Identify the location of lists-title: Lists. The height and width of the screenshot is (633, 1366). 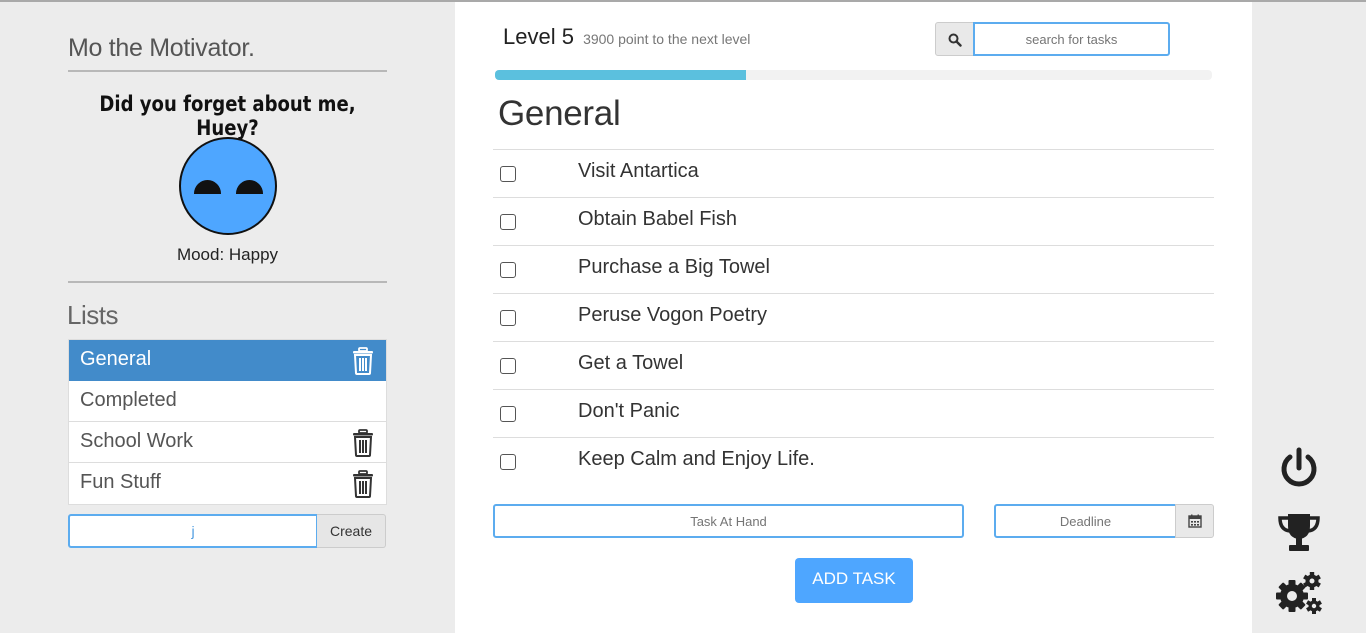
(92, 315).